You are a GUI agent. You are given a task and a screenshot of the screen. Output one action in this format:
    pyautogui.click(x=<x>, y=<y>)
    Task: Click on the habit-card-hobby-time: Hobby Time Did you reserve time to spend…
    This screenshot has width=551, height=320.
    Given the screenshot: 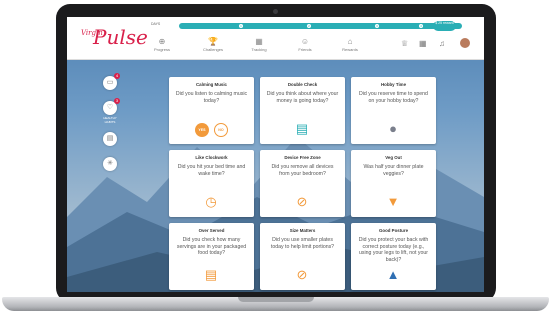 What is the action you would take?
    pyautogui.click(x=393, y=110)
    